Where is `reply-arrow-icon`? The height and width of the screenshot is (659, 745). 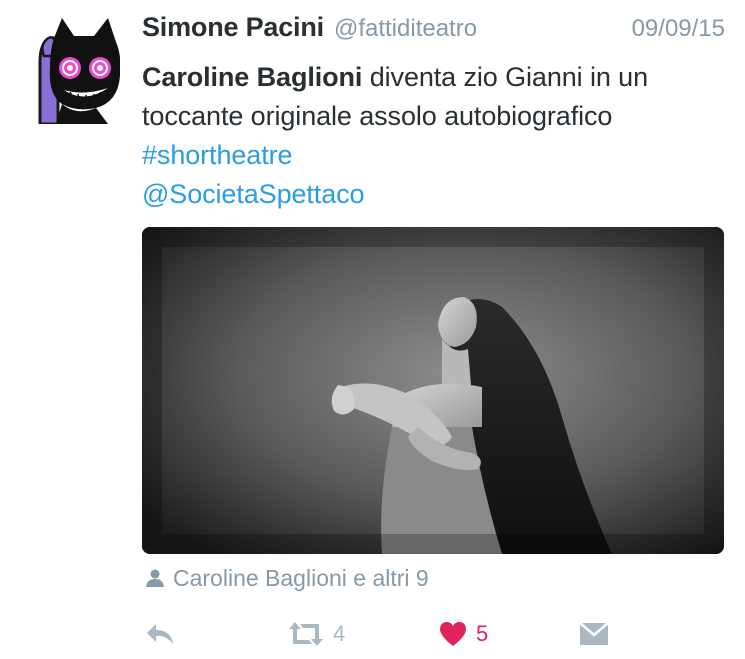
reply-arrow-icon is located at coordinates (160, 634).